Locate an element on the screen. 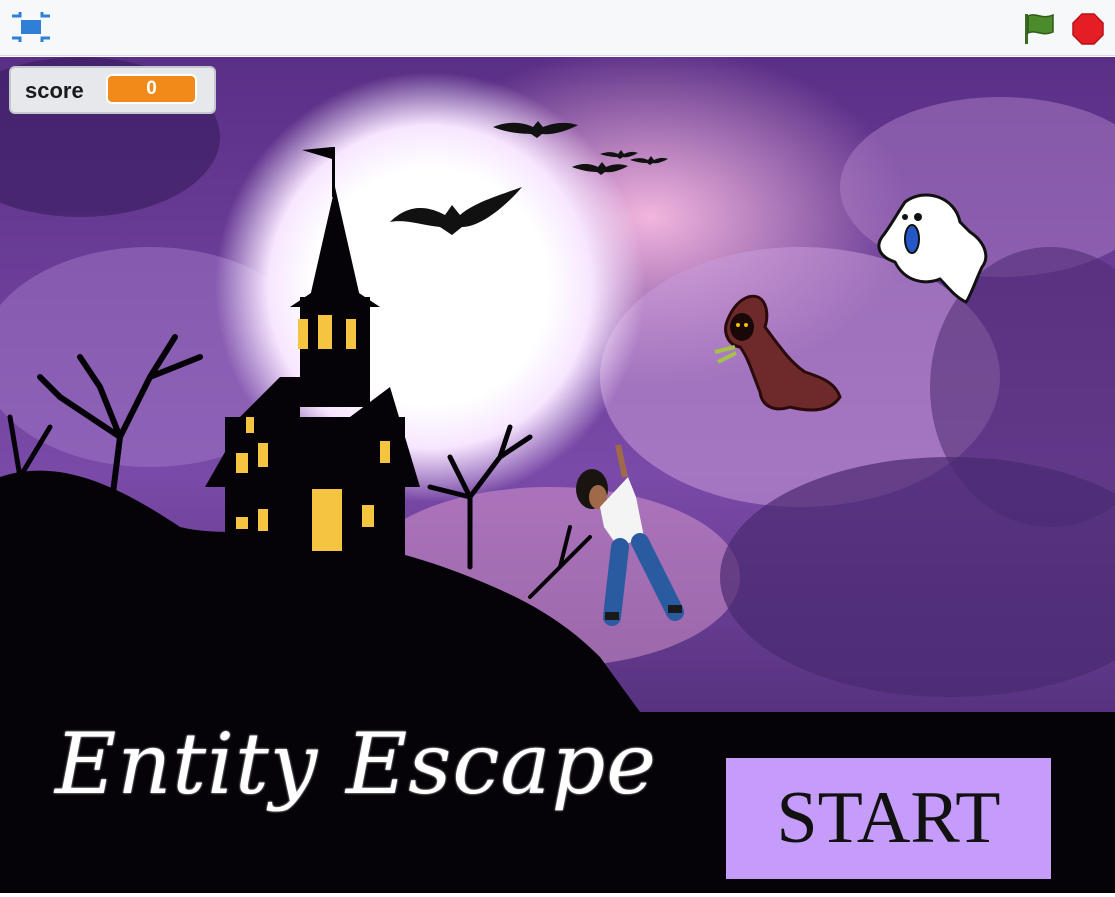 This screenshot has width=1115, height=897. score-label: score is located at coordinates (54, 90).